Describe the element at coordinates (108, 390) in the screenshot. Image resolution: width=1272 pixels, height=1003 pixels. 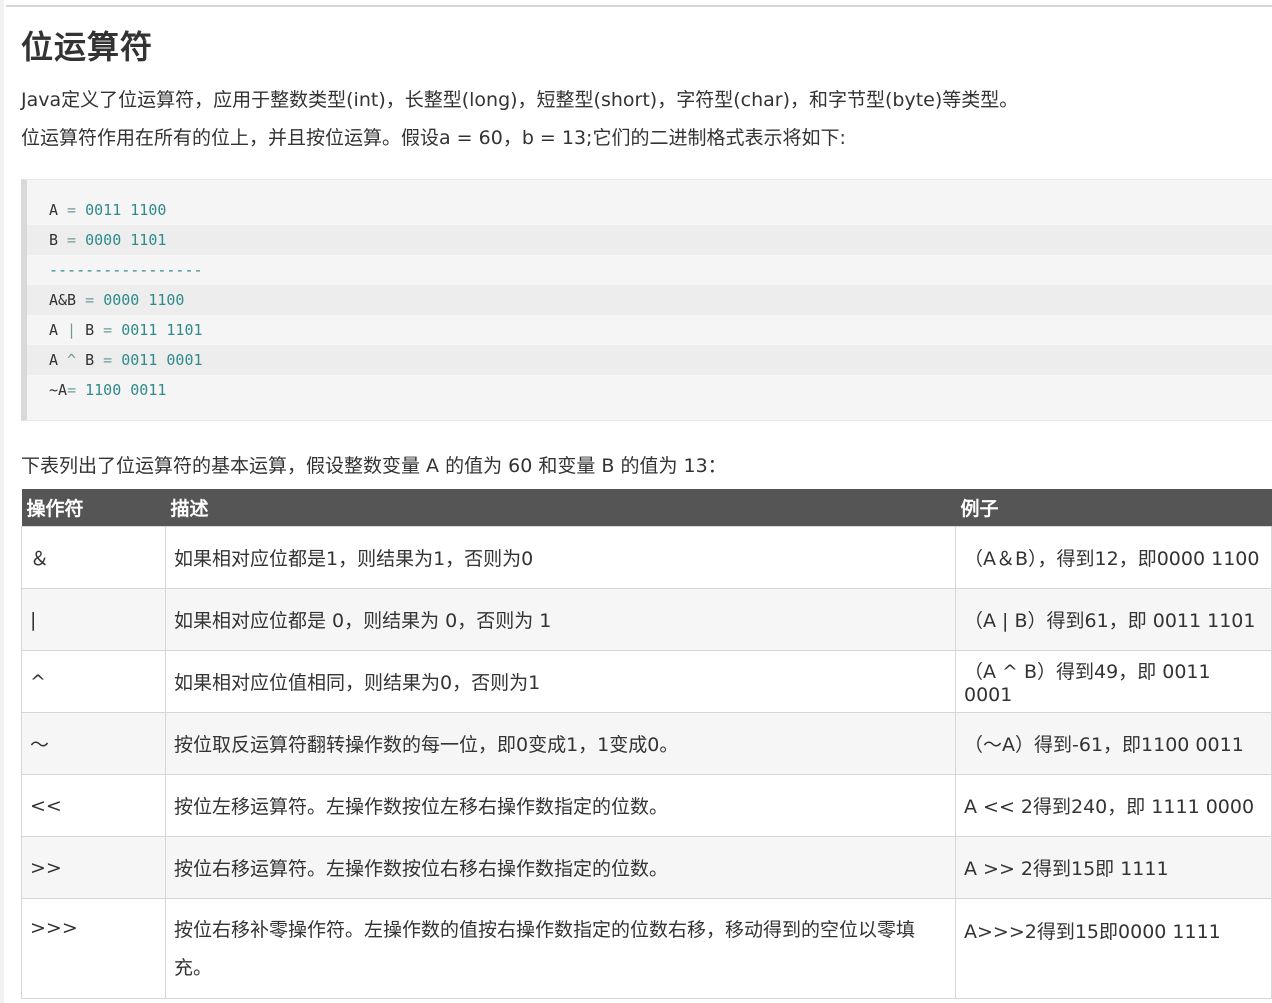
I see `code-line: ~A= 1100 0011` at that location.